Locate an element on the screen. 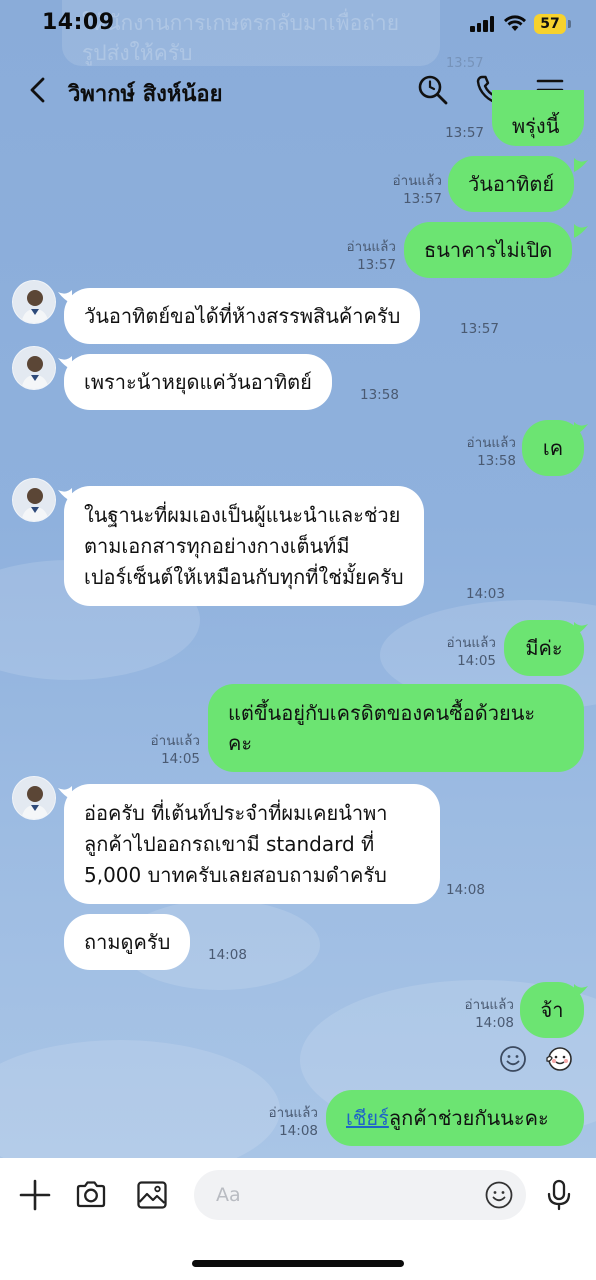  message-bubble: พรุ่งนี้ is located at coordinates (538, 118).